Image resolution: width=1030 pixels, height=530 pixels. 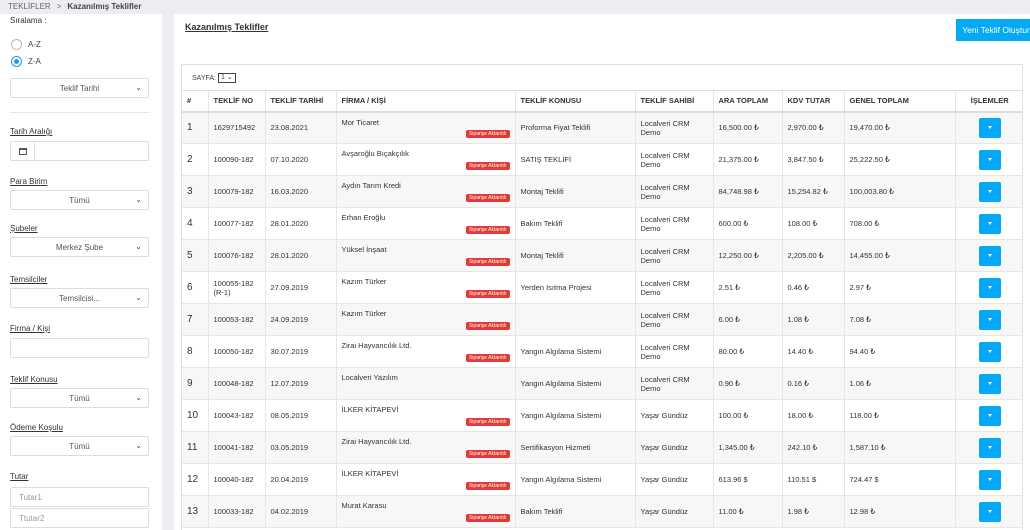 What do you see at coordinates (370, 377) in the screenshot?
I see `firm-name: Localveri Yazılım` at bounding box center [370, 377].